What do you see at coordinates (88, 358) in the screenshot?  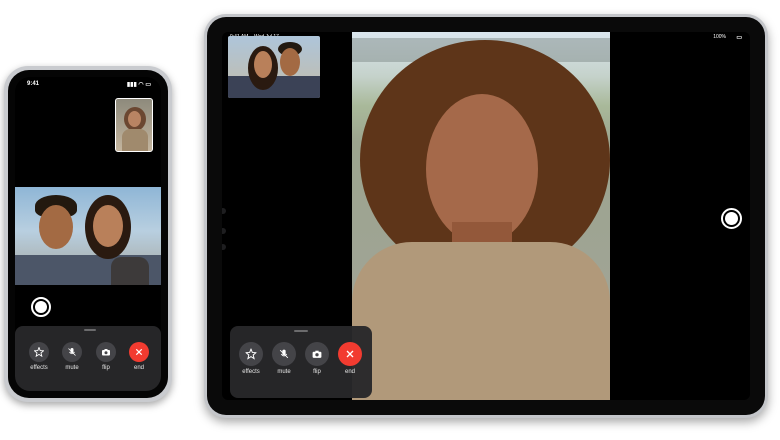 I see `iphone-call-controls: effects mute flip end` at bounding box center [88, 358].